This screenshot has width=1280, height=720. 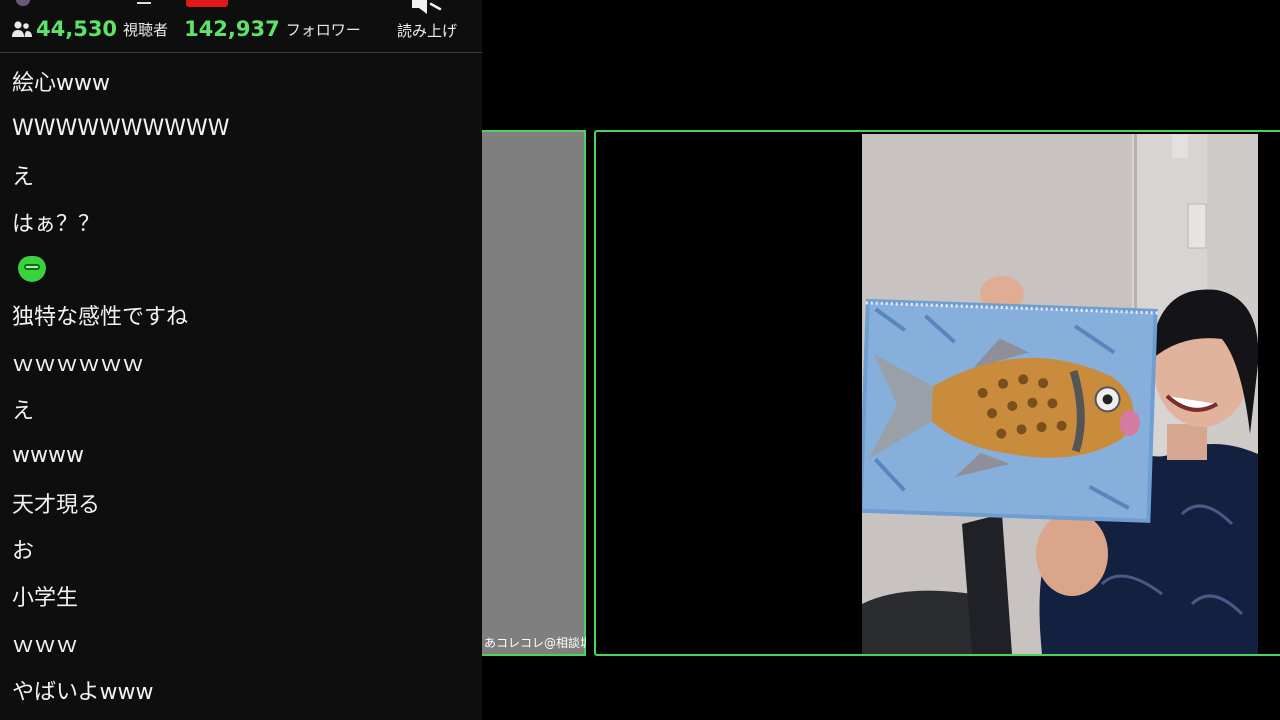 What do you see at coordinates (232, 29) in the screenshot?
I see `follower-count: 142,937` at bounding box center [232, 29].